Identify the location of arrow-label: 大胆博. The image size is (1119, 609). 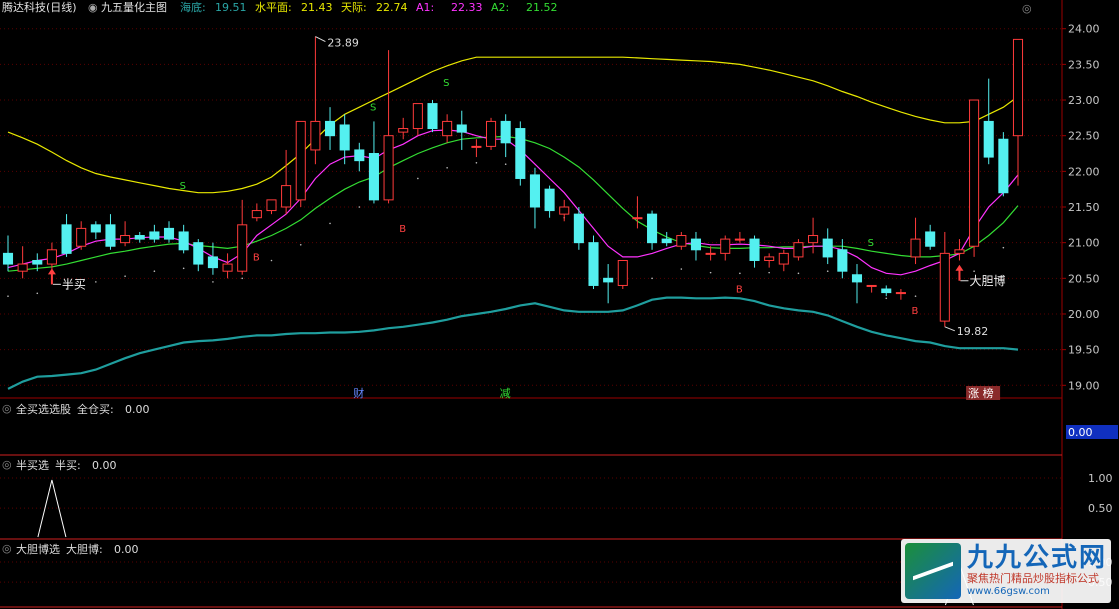
(987, 280).